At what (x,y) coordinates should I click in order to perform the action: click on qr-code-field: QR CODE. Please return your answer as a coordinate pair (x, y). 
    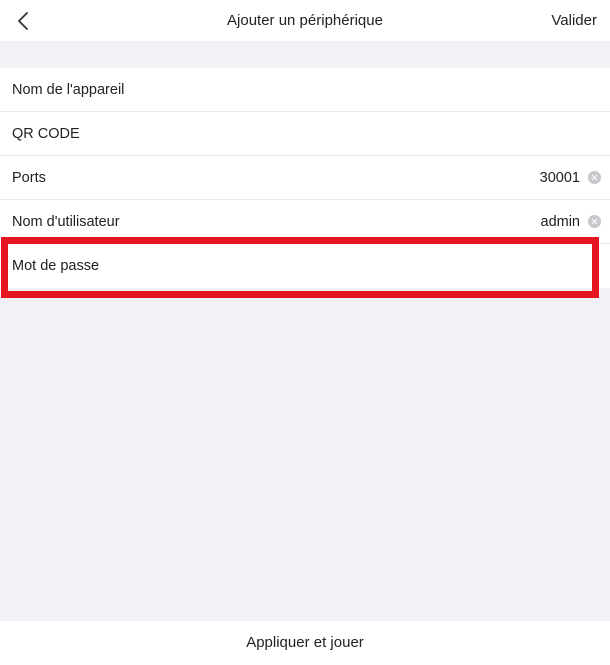
    Looking at the image, I should click on (305, 134).